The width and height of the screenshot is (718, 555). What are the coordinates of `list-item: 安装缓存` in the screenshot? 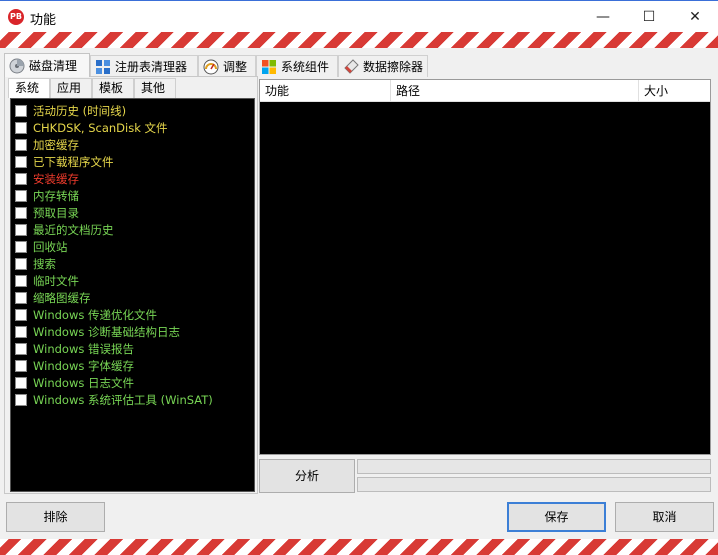 It's located at (47, 179).